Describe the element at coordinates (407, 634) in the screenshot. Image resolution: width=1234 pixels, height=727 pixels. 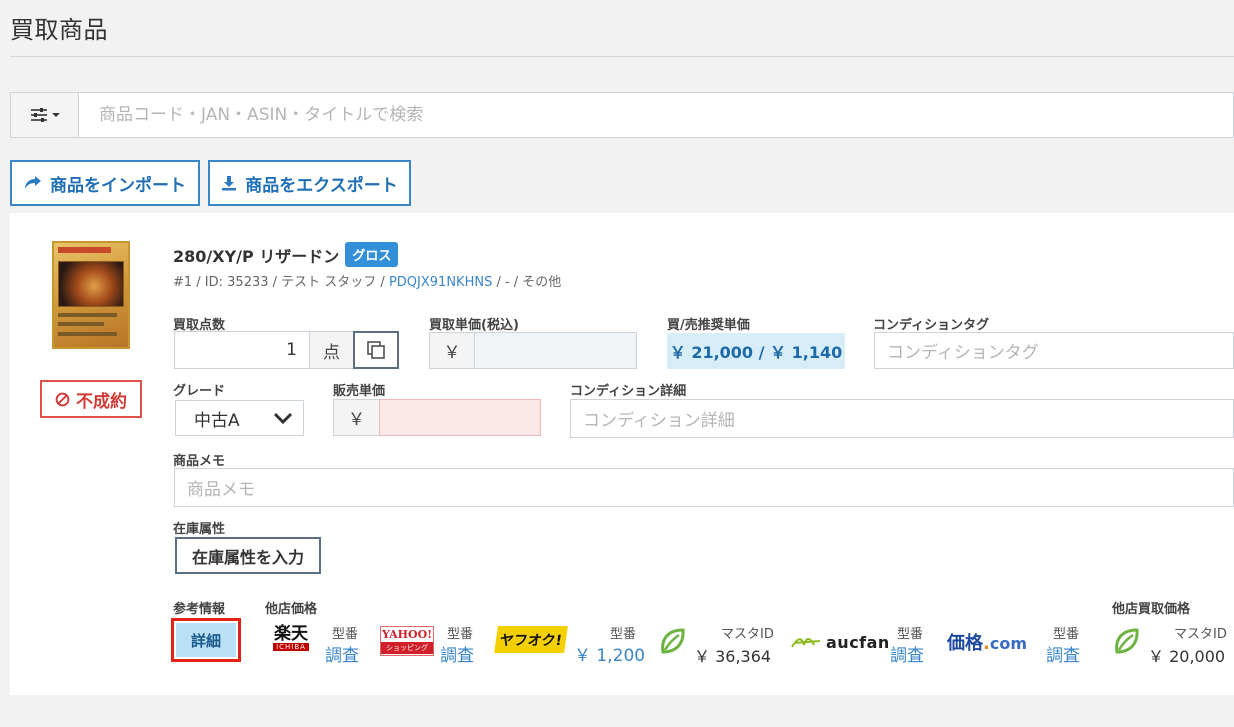
I see `yahoo-logo-main: YAHOO!` at that location.